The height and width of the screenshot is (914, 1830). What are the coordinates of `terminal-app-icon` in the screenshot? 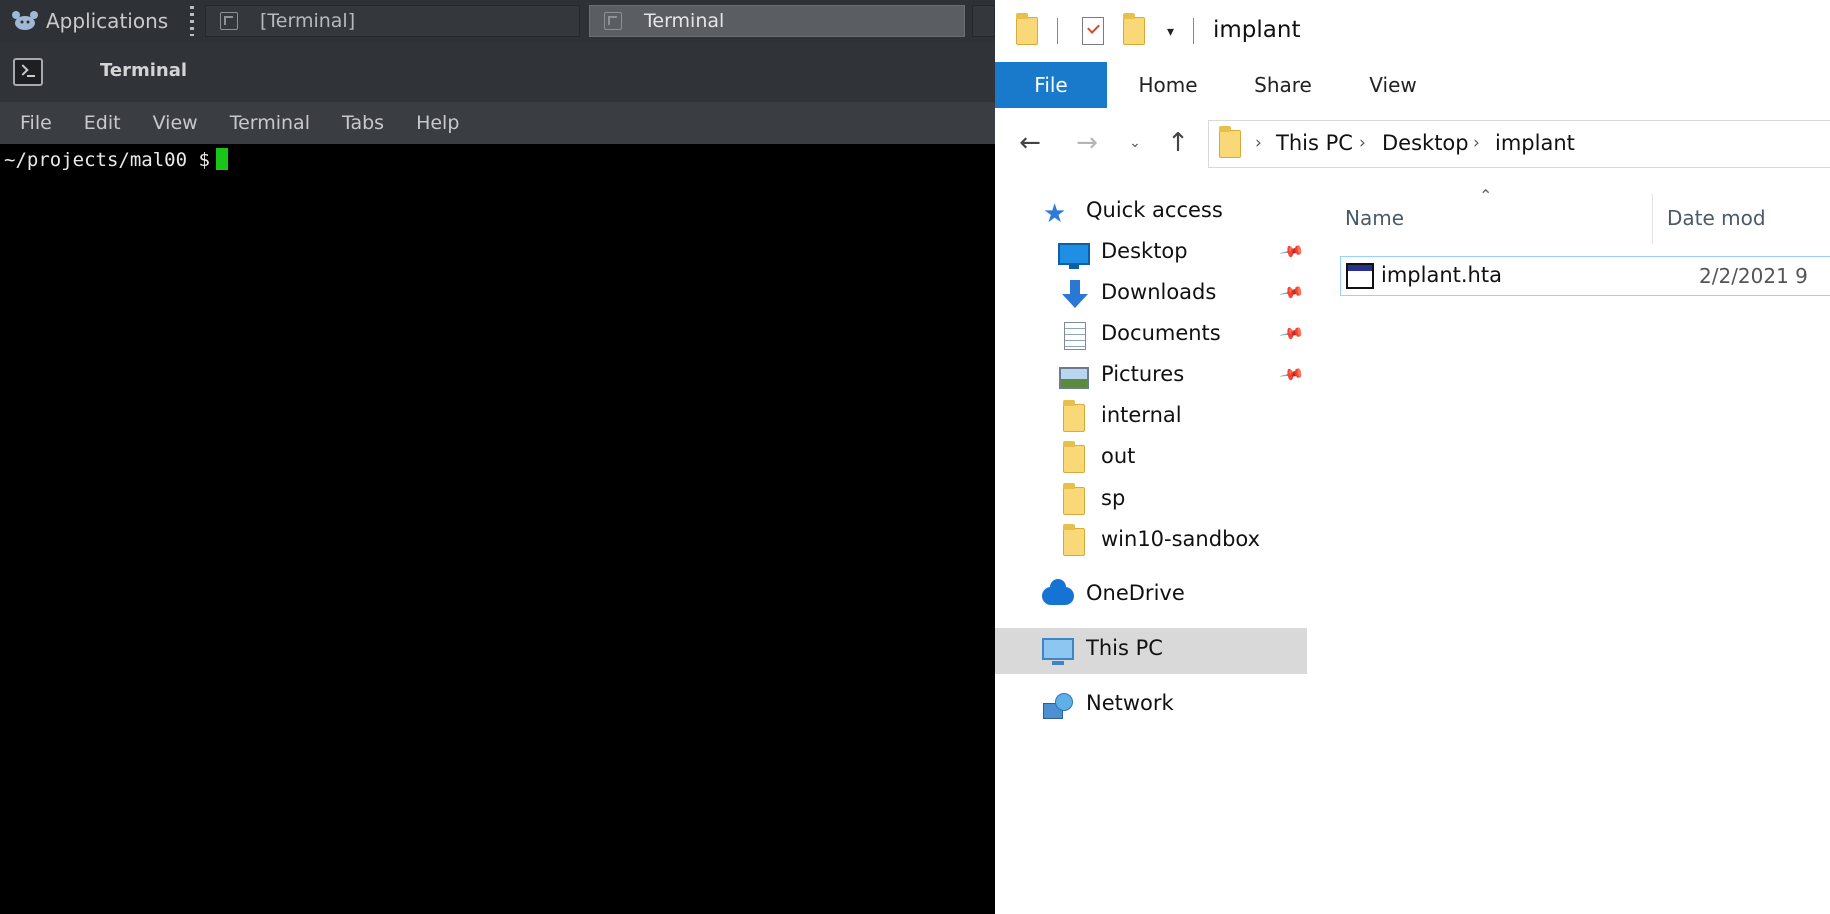 It's located at (28, 72).